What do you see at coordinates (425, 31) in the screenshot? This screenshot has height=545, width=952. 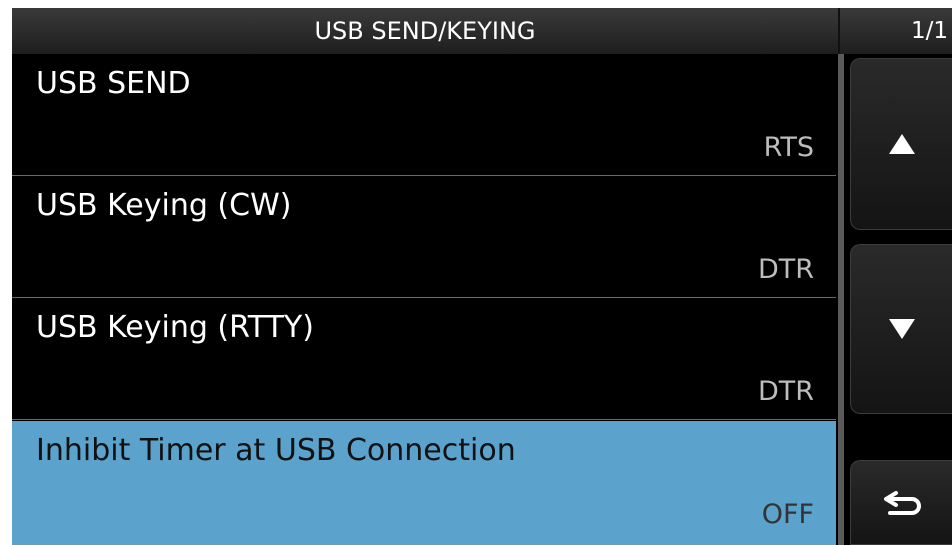 I see `screen-title: USB SEND/KEYING` at bounding box center [425, 31].